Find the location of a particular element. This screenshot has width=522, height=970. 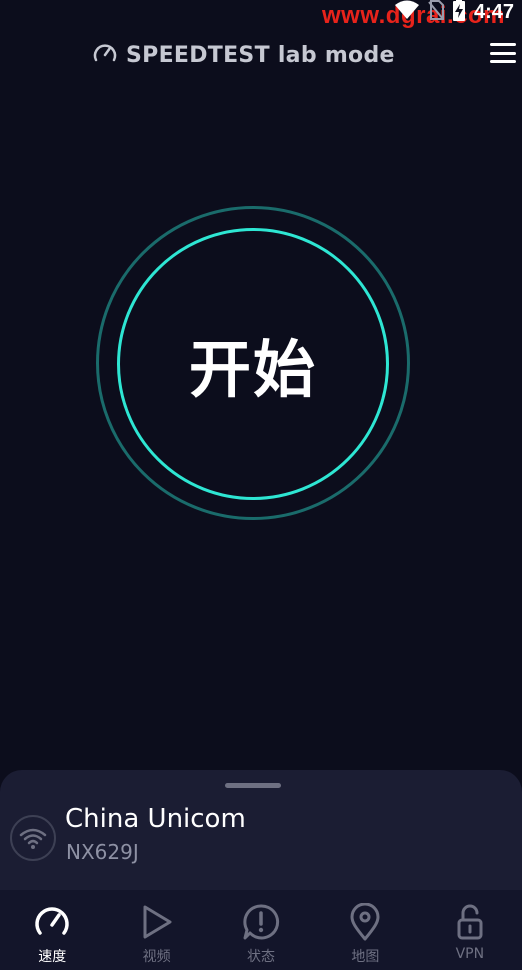

connection-wifi-icon is located at coordinates (33, 838).